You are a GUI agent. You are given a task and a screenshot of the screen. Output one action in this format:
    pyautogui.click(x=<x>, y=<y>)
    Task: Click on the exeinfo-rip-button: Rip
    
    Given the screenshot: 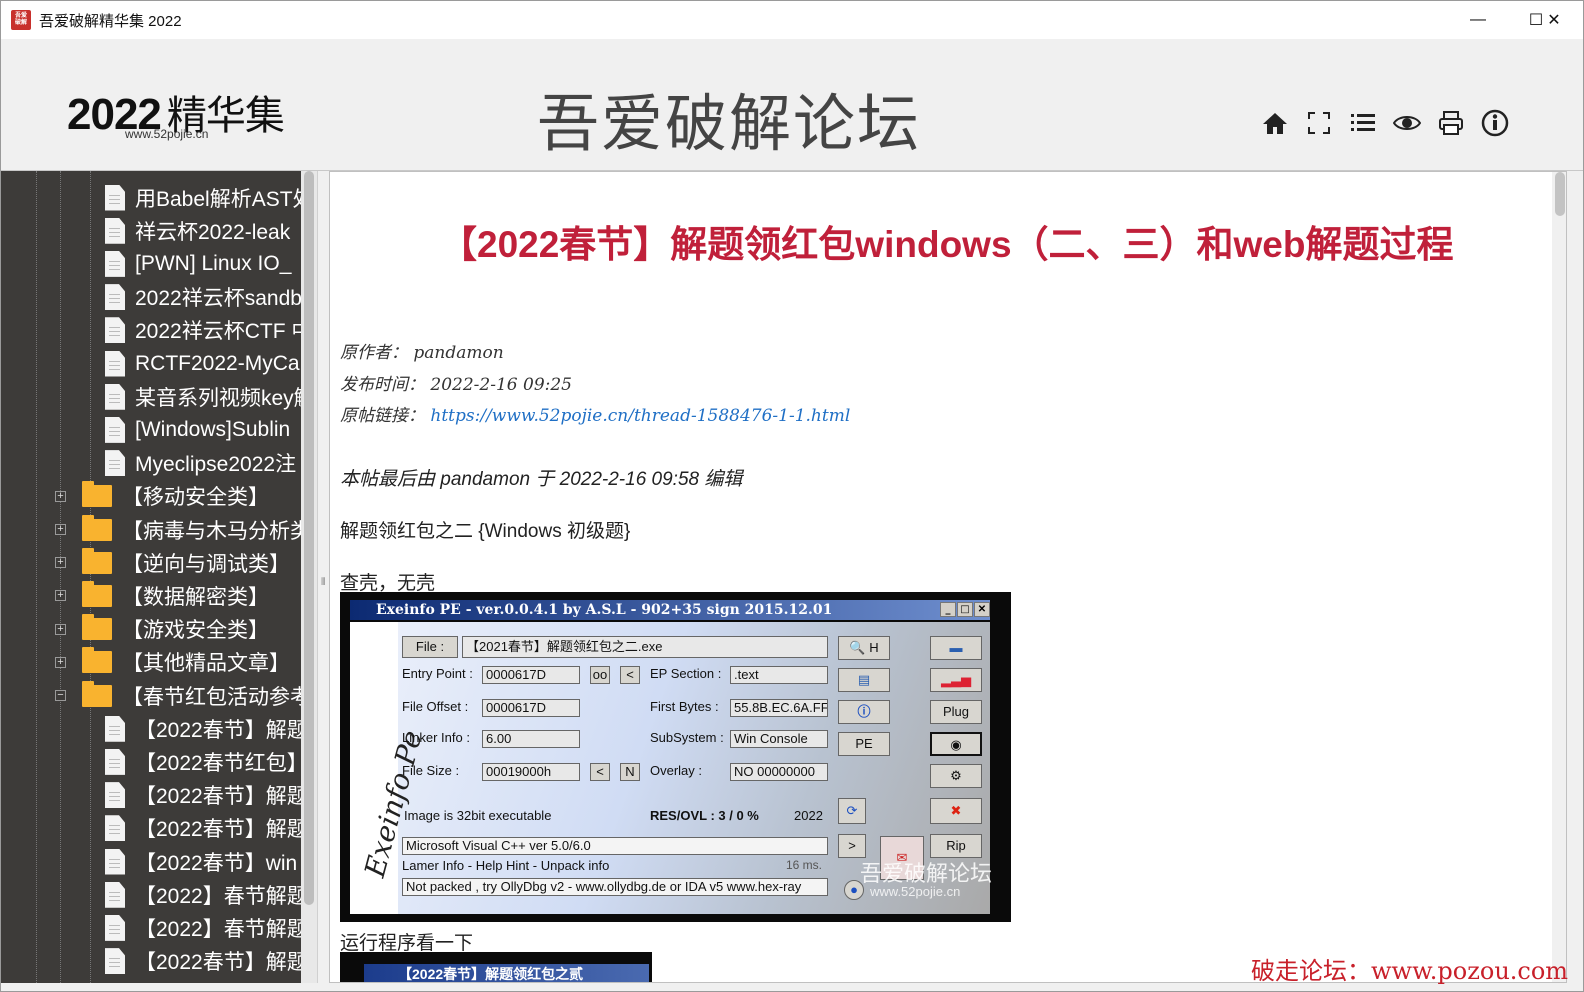 What is the action you would take?
    pyautogui.click(x=956, y=846)
    